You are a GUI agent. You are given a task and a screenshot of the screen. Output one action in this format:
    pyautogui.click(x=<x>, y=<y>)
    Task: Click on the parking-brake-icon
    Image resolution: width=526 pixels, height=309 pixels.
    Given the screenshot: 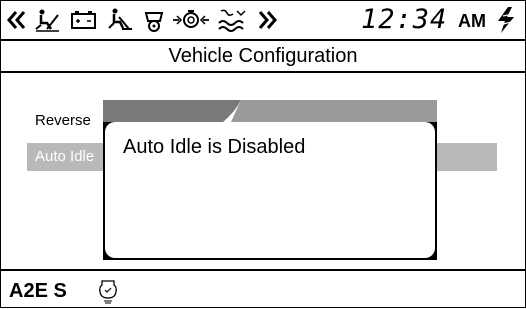 What is the action you would take?
    pyautogui.click(x=47, y=20)
    